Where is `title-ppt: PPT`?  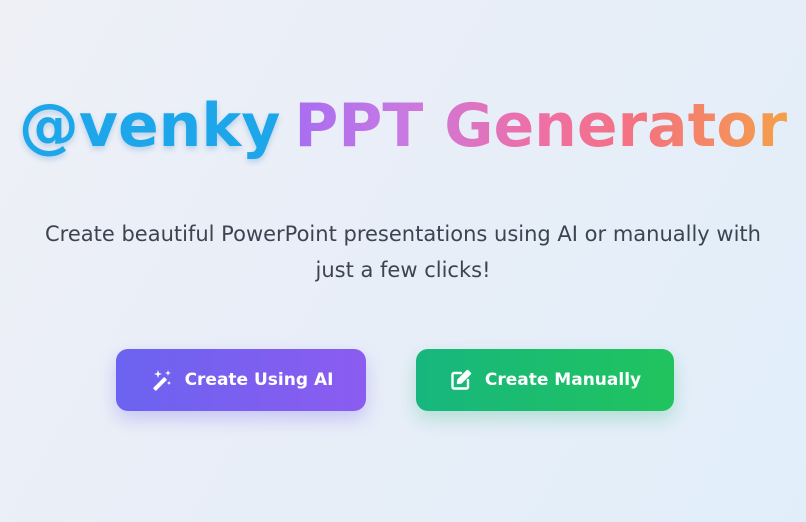
title-ppt: PPT is located at coordinates (359, 126).